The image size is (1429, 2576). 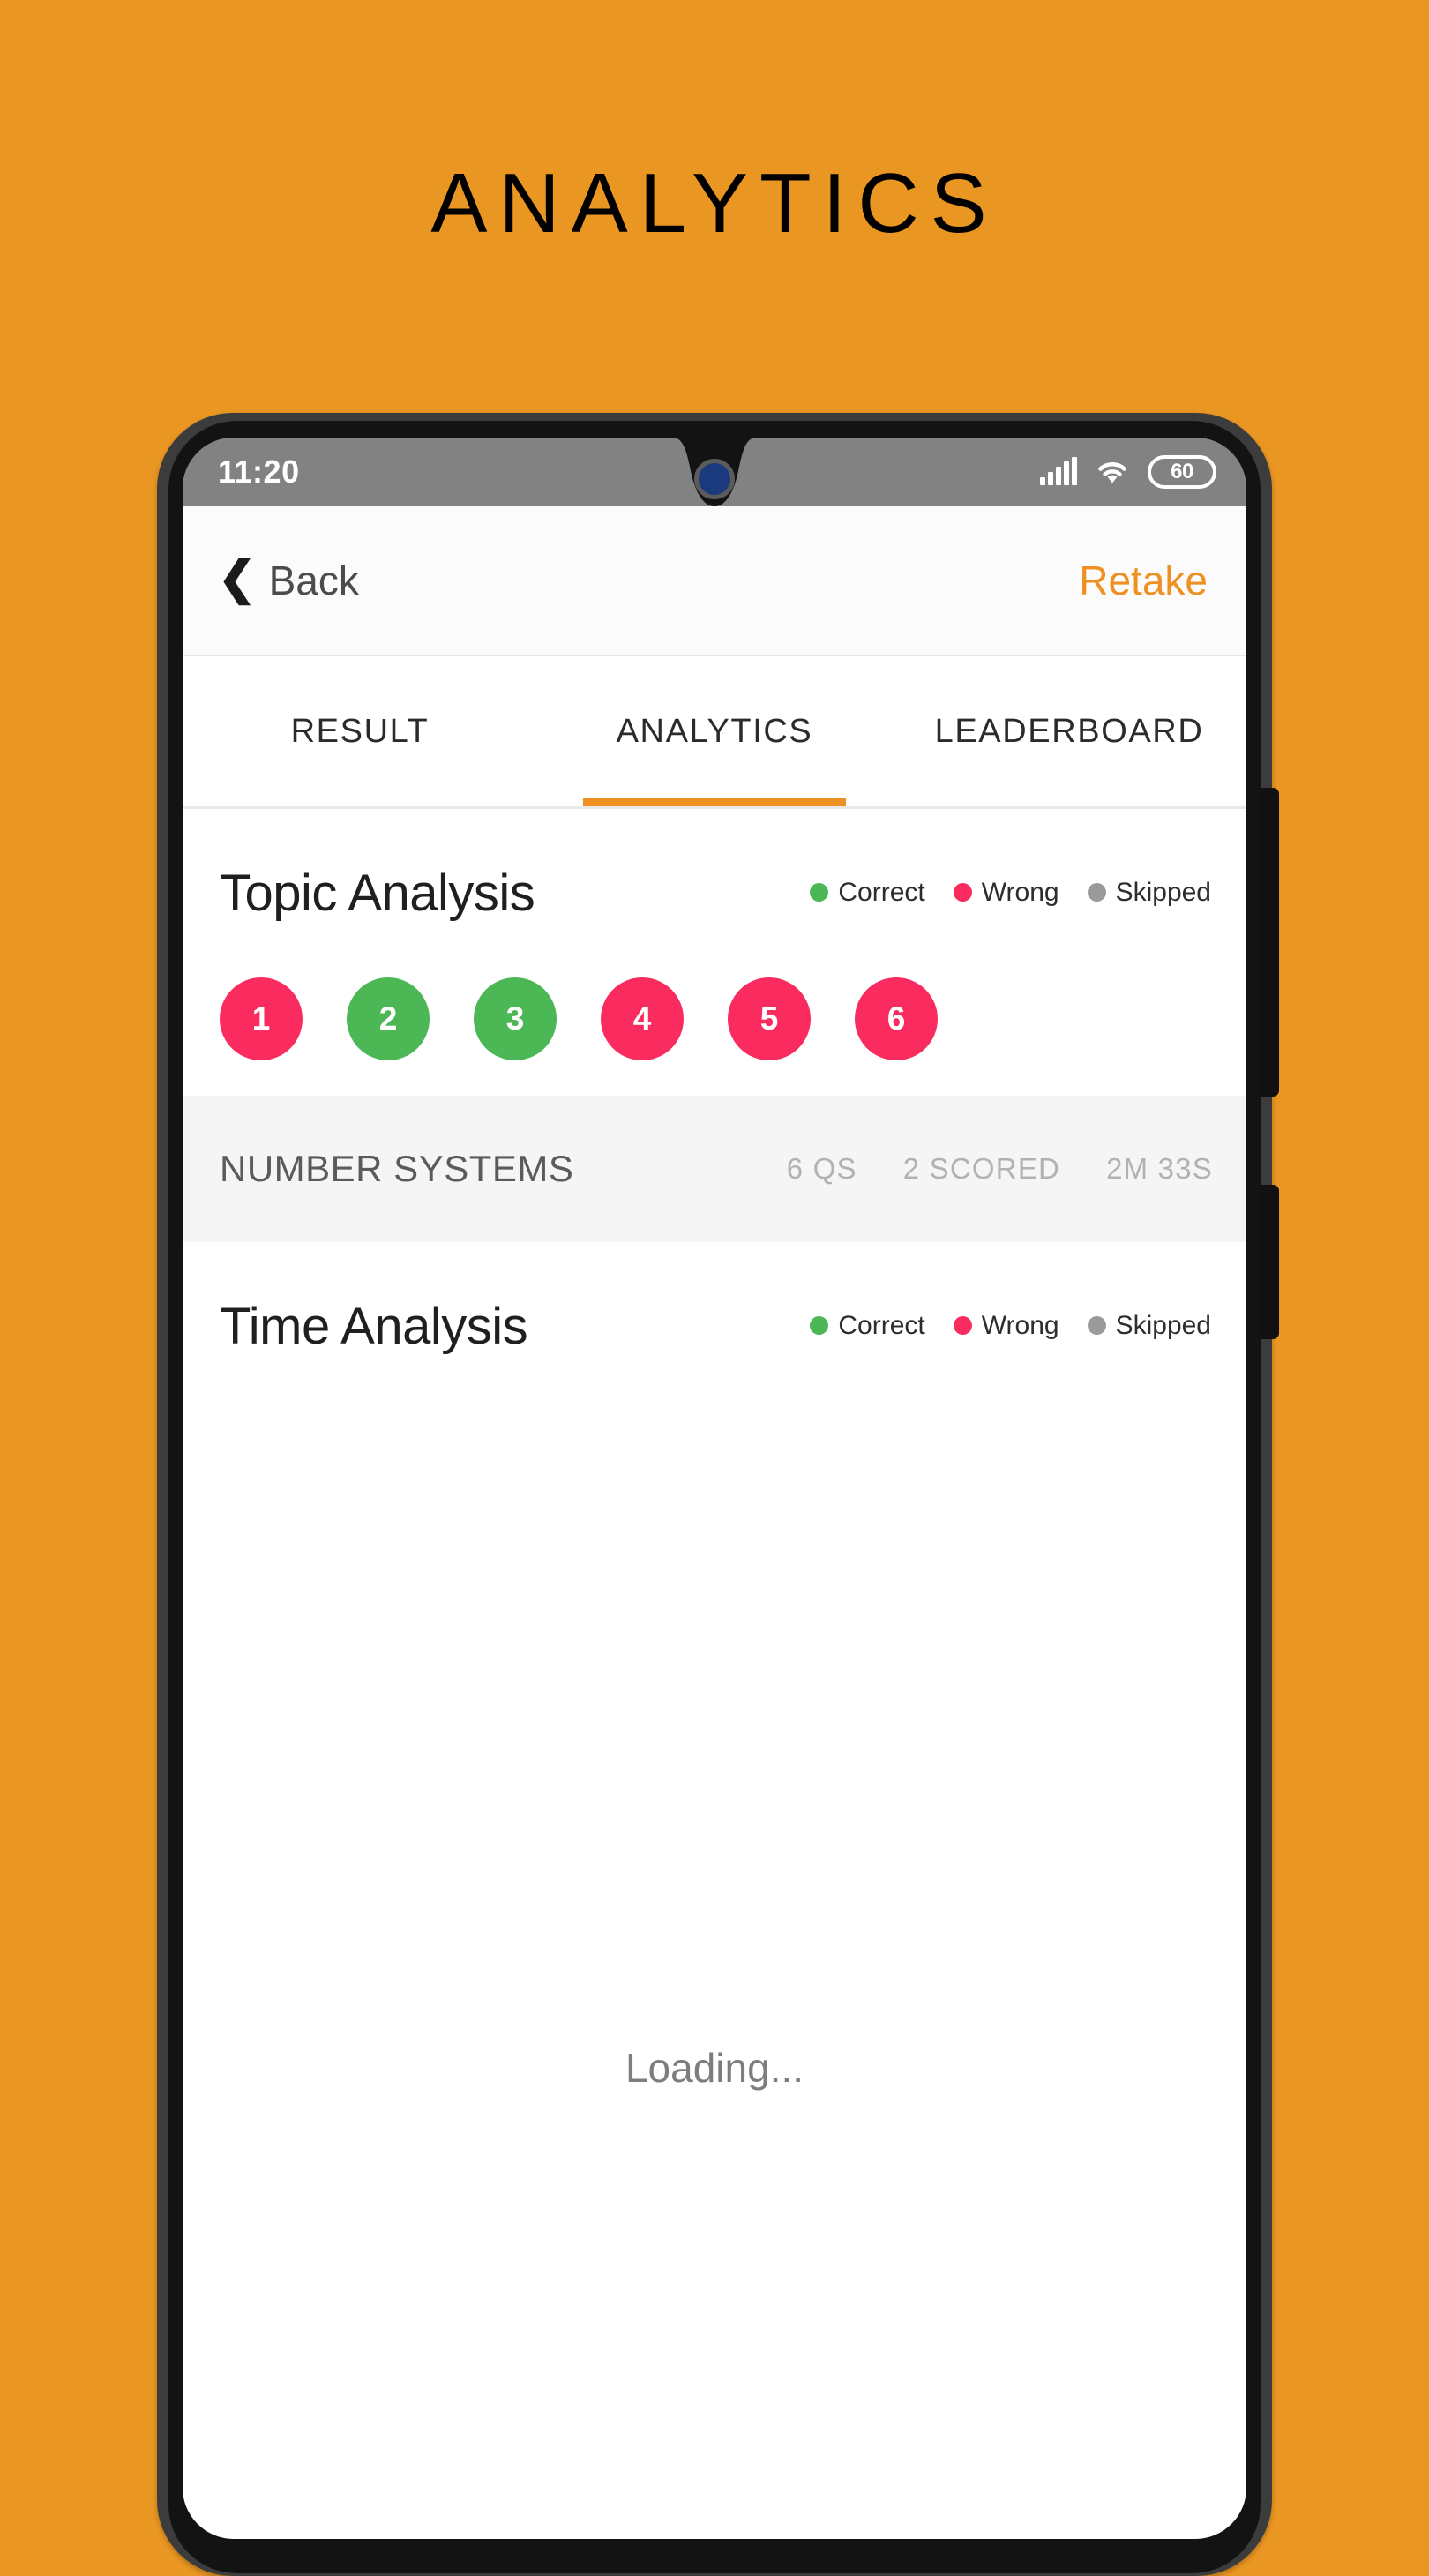 I want to click on status-time: 11:20, so click(x=259, y=472).